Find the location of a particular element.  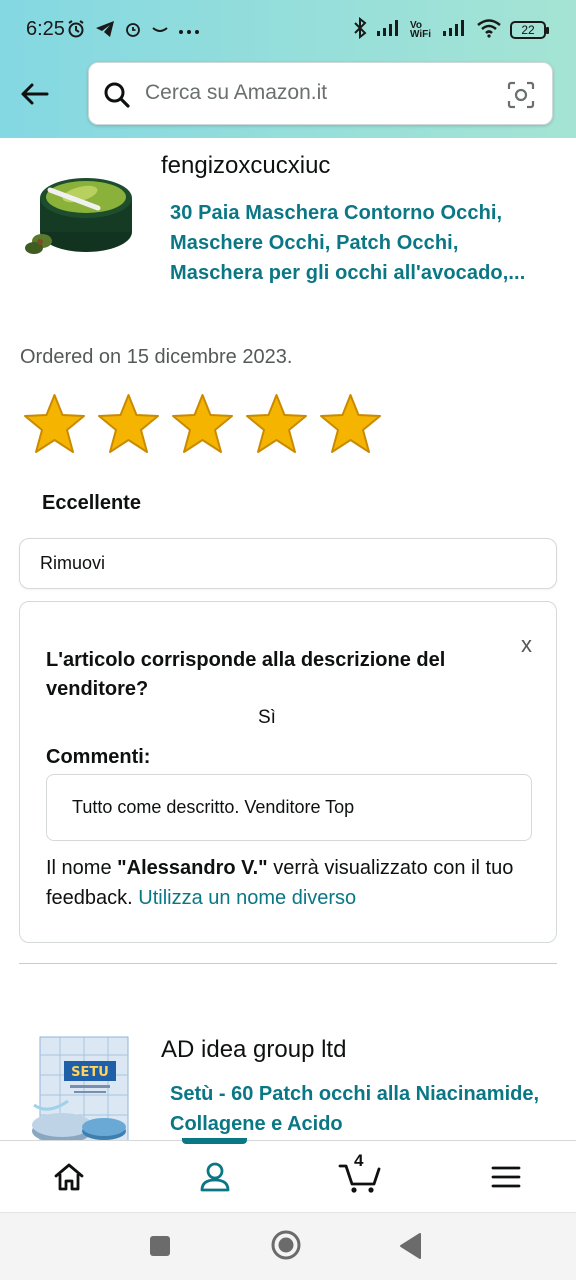

more-icon is located at coordinates (189, 31).